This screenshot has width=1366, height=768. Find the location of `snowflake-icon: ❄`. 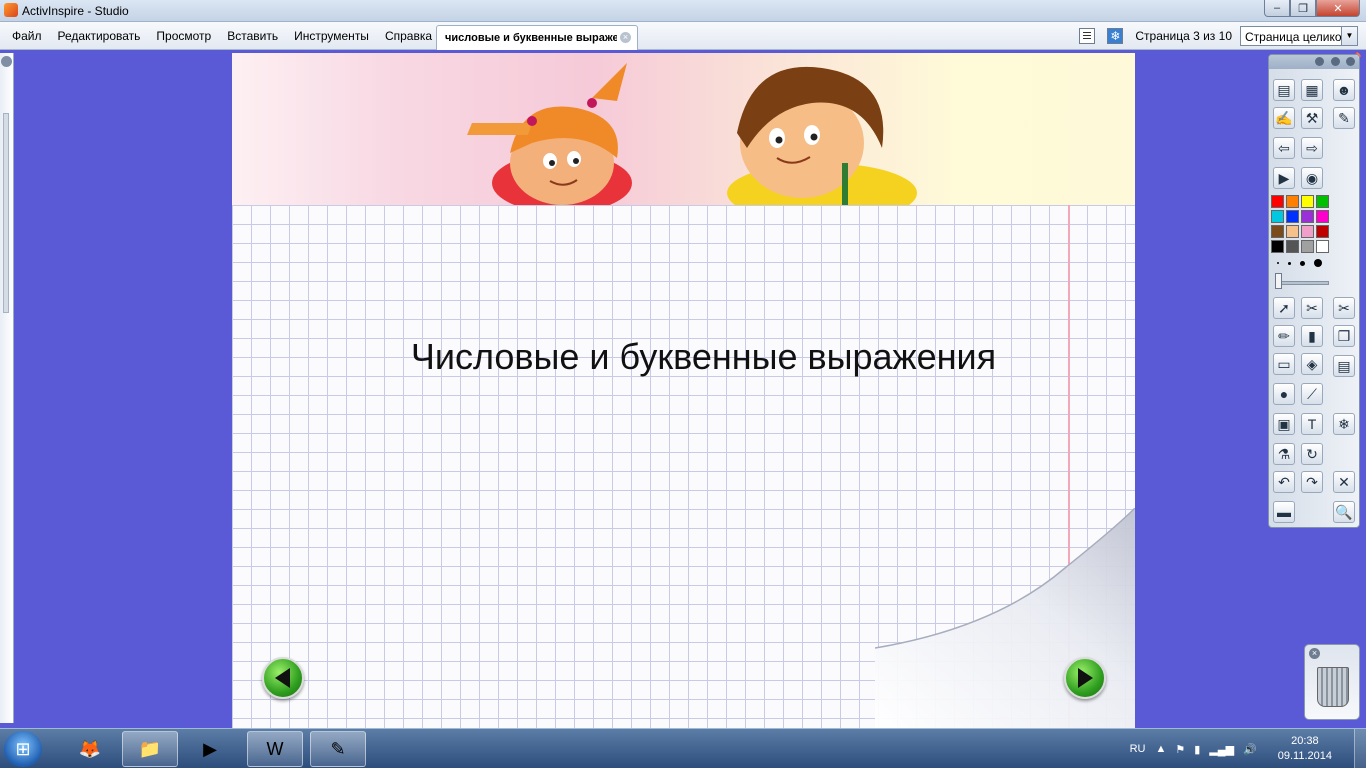

snowflake-icon: ❄ is located at coordinates (1115, 36).